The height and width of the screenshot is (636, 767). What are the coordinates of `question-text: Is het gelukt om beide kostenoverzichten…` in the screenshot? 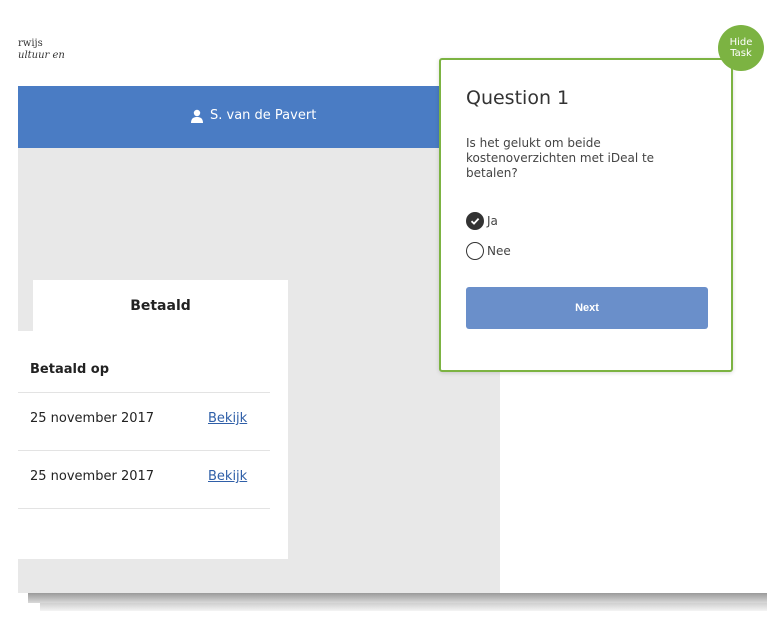 It's located at (560, 158).